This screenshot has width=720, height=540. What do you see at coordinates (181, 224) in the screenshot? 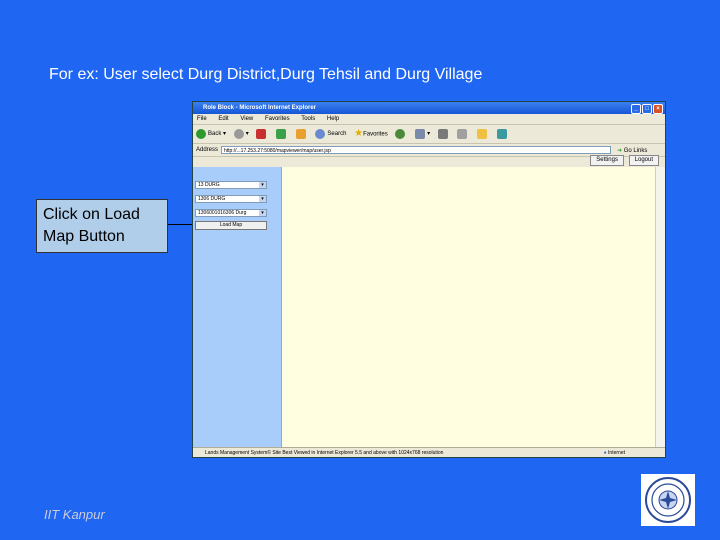
I see `callout-leader-line` at bounding box center [181, 224].